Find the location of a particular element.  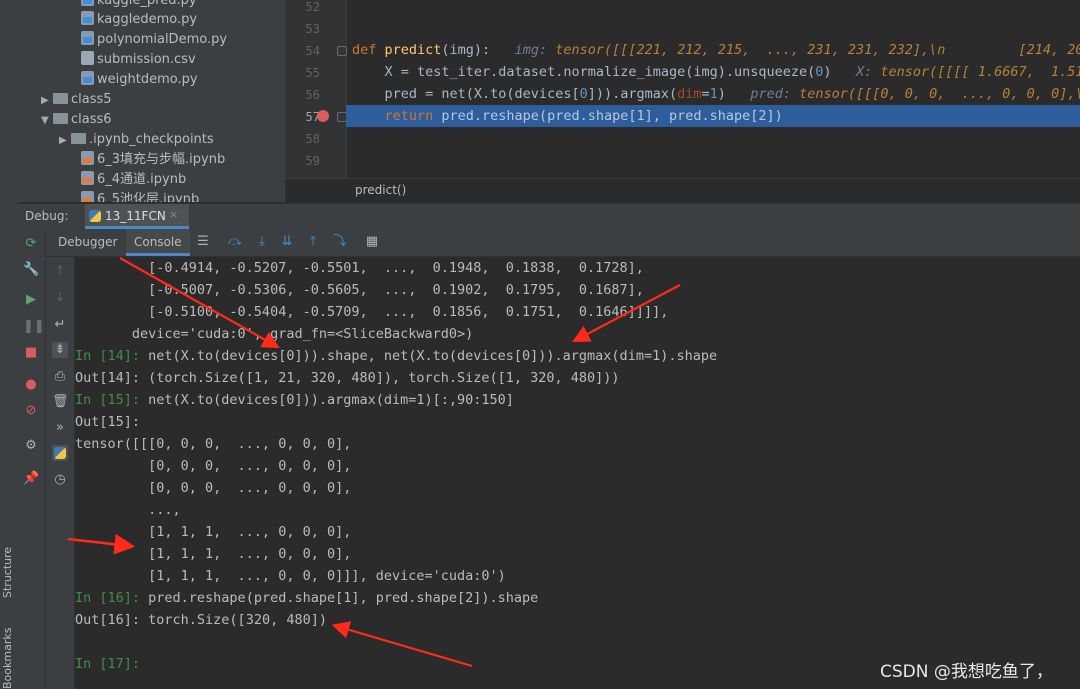

close-icon: × is located at coordinates (173, 214).